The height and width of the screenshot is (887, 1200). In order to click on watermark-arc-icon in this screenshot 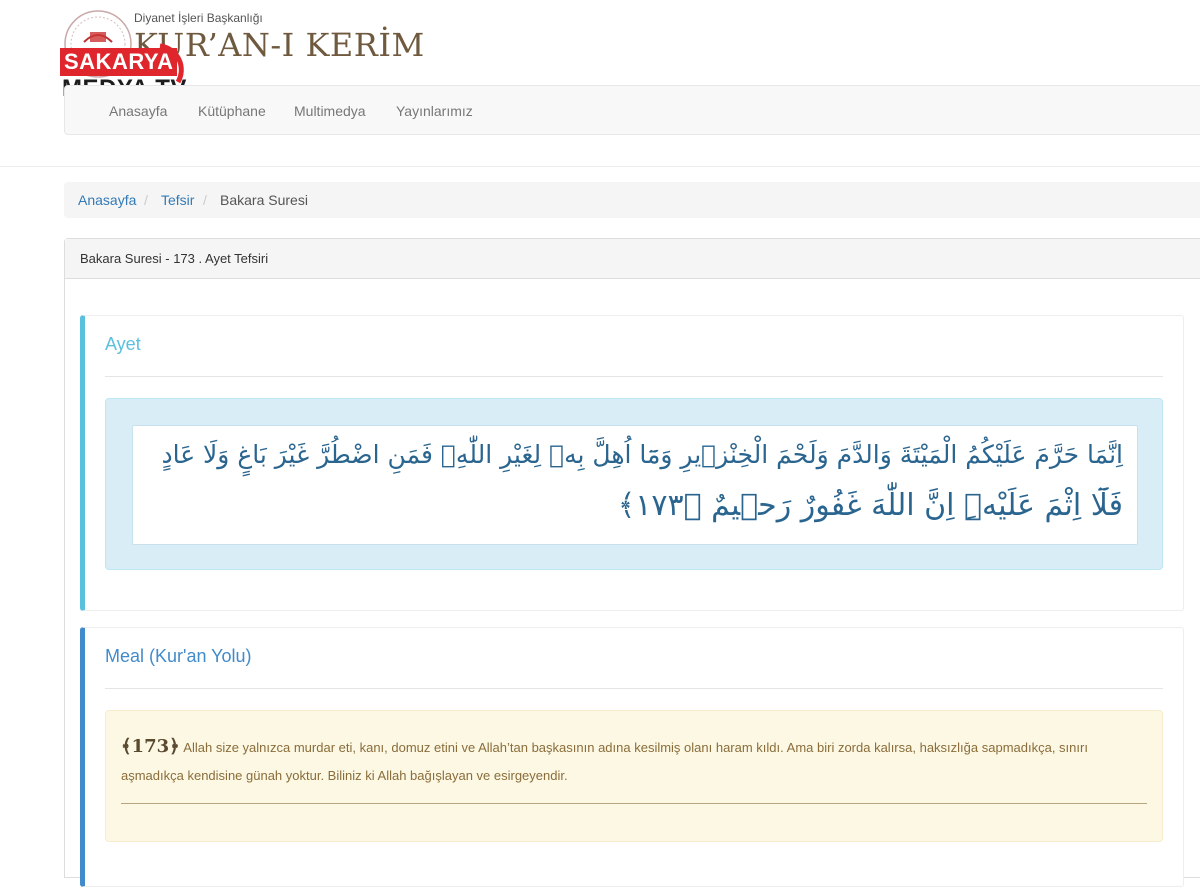, I will do `click(171, 63)`.